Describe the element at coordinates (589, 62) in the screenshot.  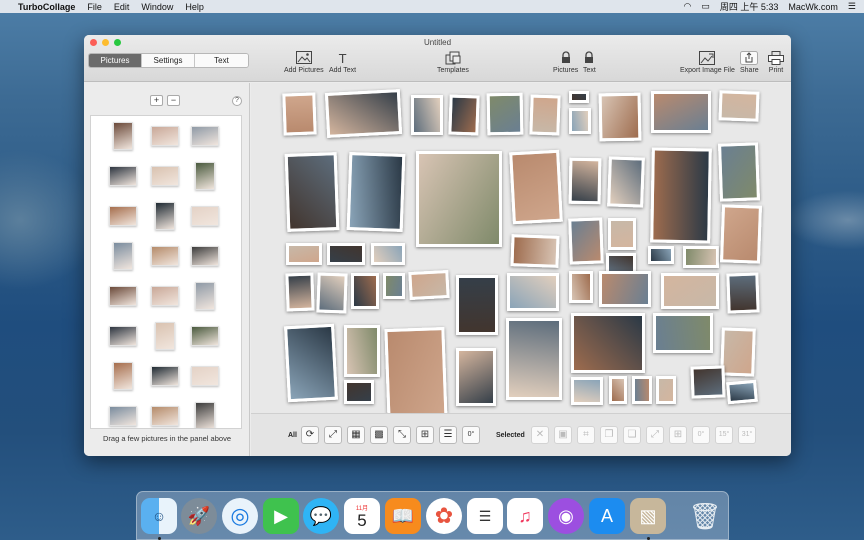
I see `lock-text-button: Text` at that location.